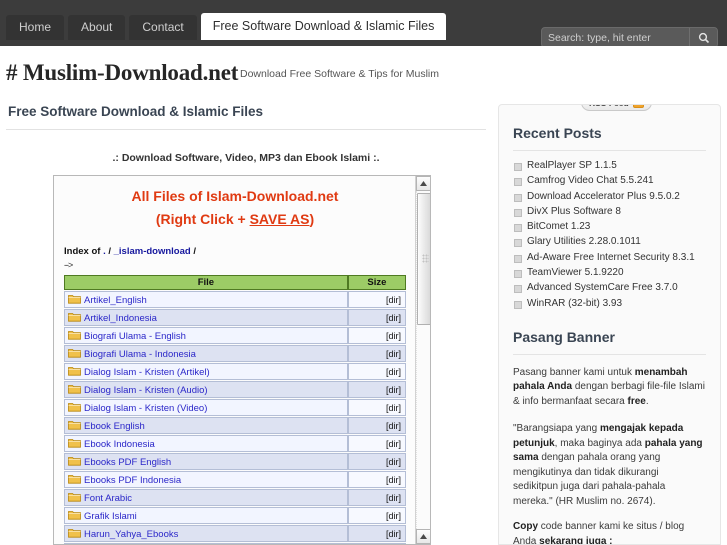 The width and height of the screenshot is (727, 545). I want to click on recent-post-item: Download Accelerator Plus 9.5.0.2, so click(616, 196).